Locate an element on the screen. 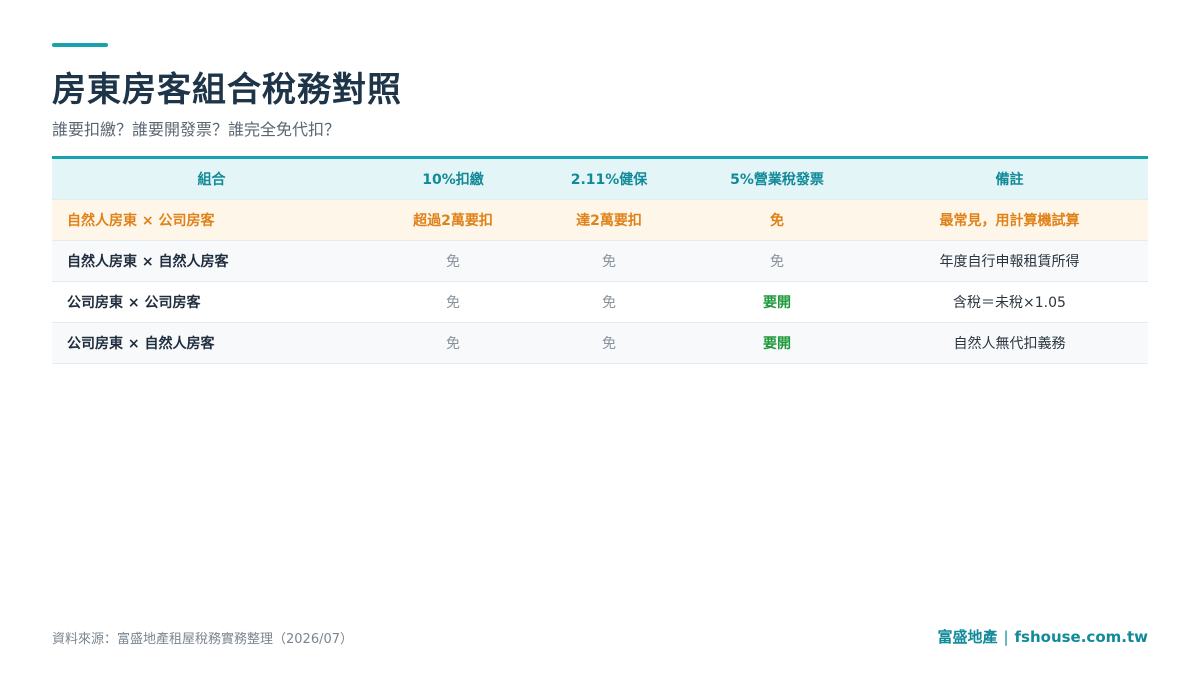  table-row: 自然人房東 × 公司房客 超過2萬要扣 達2萬要扣 免 最常見，用計算機試算 is located at coordinates (600, 220).